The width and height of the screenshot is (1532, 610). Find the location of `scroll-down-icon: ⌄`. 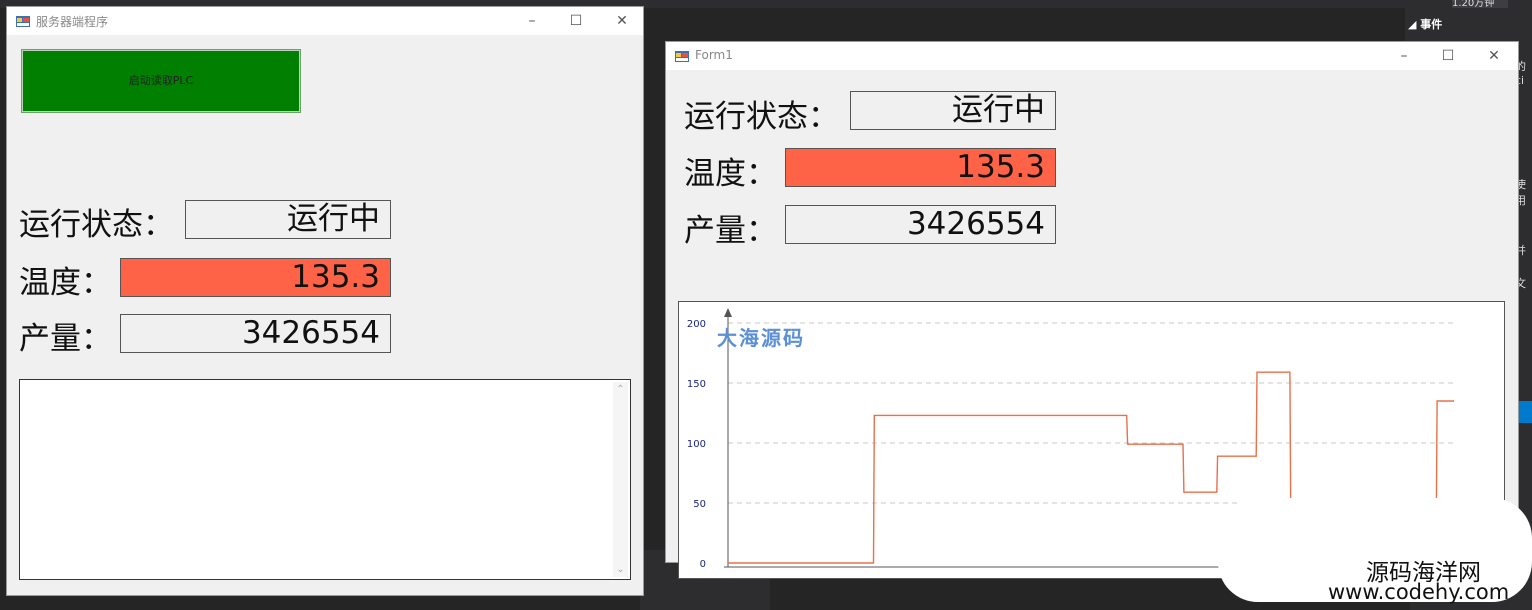

scroll-down-icon: ⌄ is located at coordinates (620, 569).